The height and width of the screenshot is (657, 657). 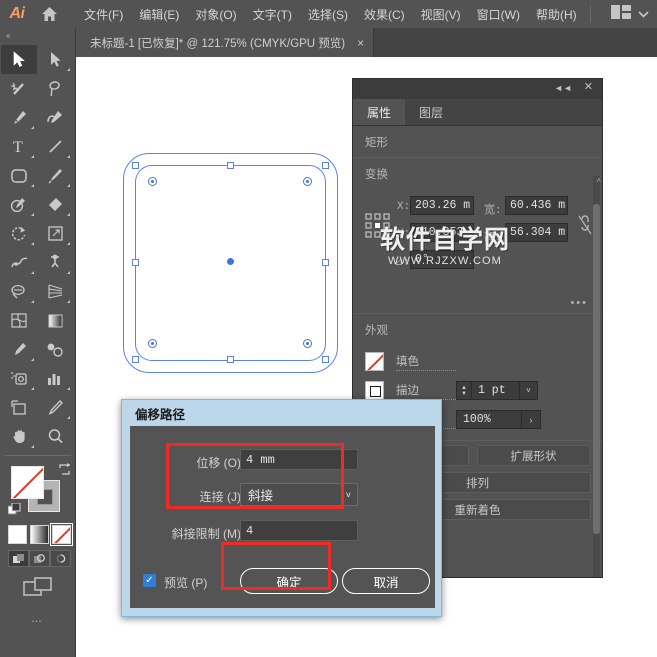 What do you see at coordinates (379, 112) in the screenshot?
I see `tab-properties: 属性` at bounding box center [379, 112].